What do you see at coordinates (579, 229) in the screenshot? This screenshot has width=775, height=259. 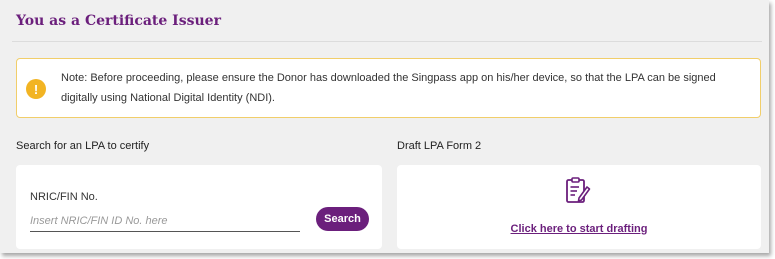 I see `start-drafting-link: Click here to start drafting` at bounding box center [579, 229].